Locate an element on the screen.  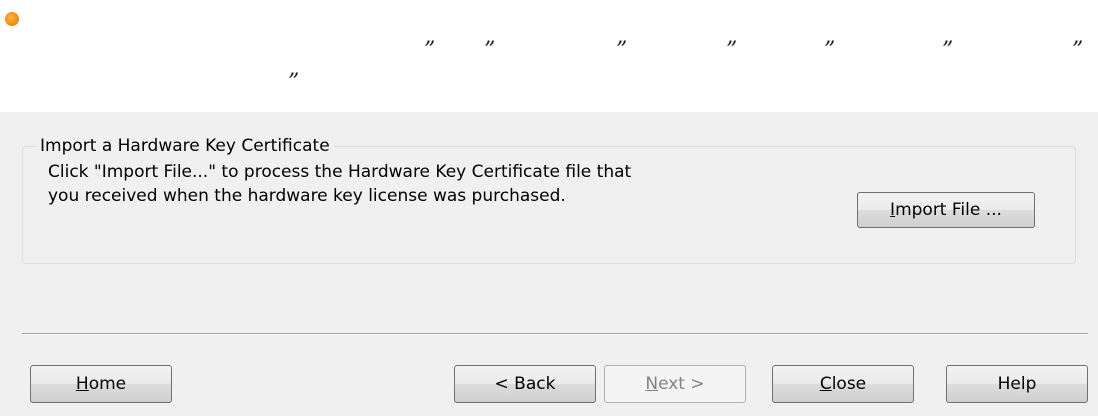
back-button: < Back is located at coordinates (525, 384).